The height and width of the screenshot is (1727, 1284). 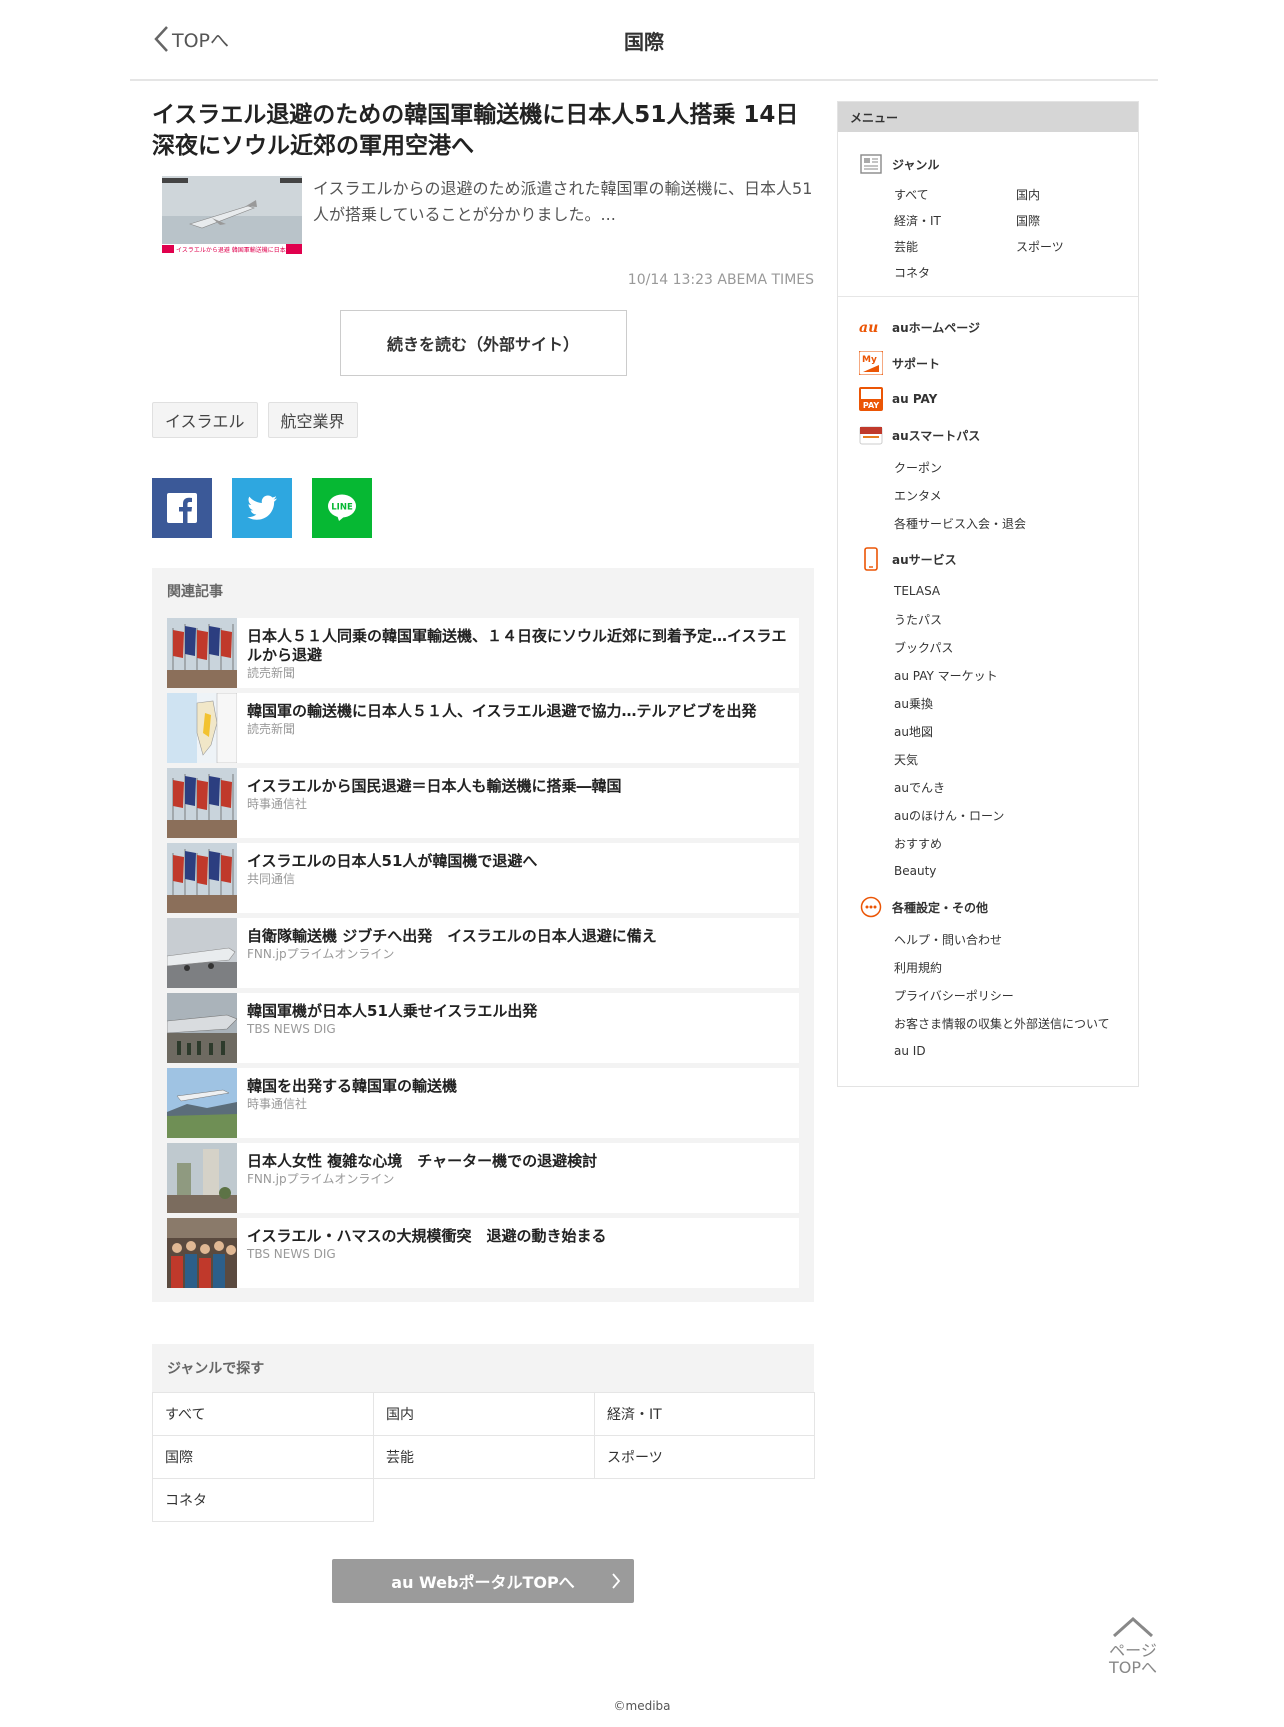 What do you see at coordinates (998, 435) in the screenshot?
I see `smartpass-link: auスマートパス` at bounding box center [998, 435].